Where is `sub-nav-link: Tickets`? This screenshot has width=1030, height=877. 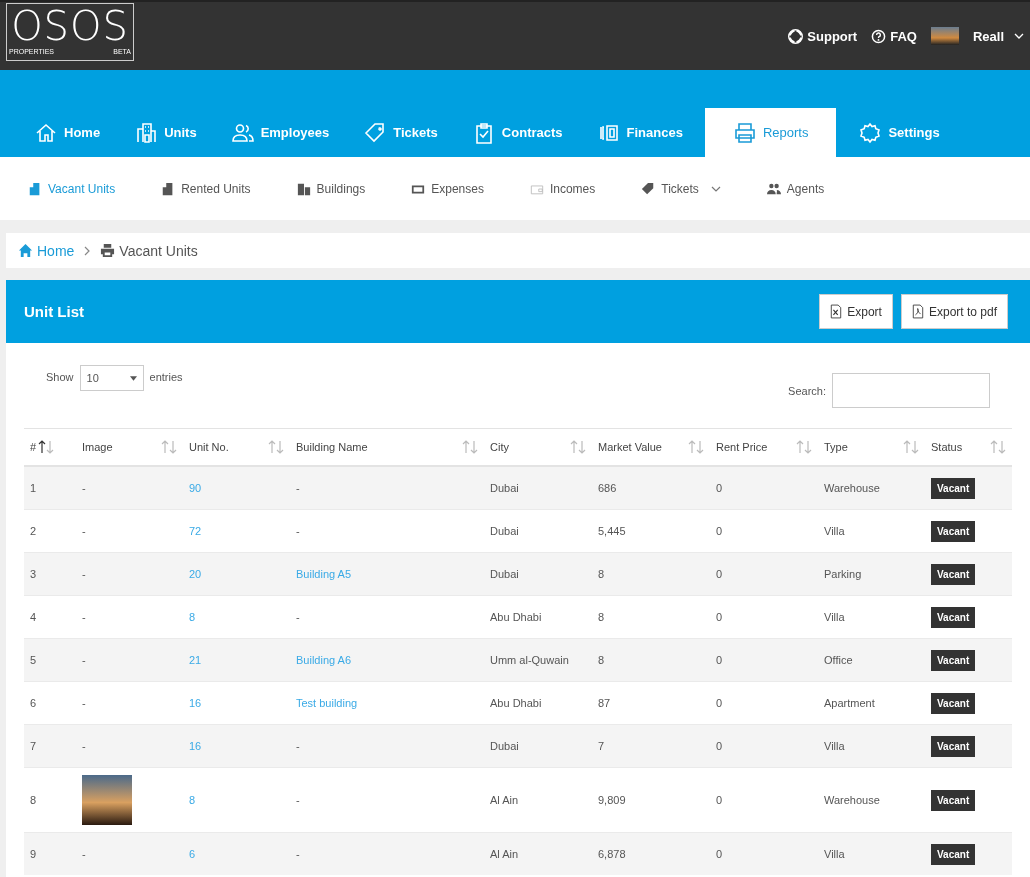 sub-nav-link: Tickets is located at coordinates (681, 188).